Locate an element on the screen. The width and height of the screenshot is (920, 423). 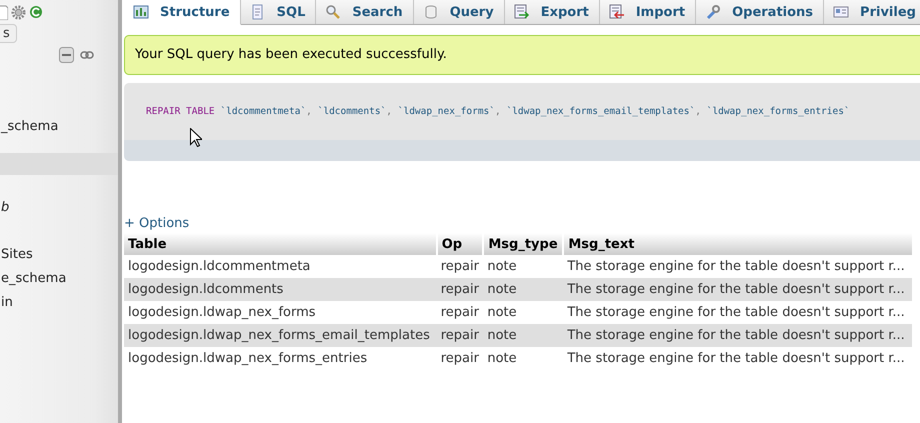
card-icon is located at coordinates (841, 12).